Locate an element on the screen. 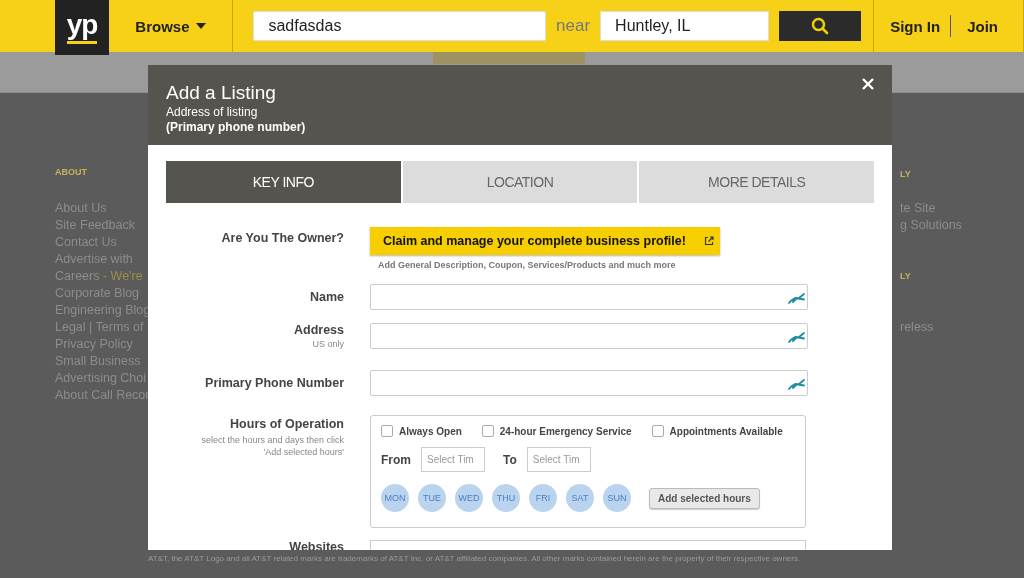 The image size is (1024, 578). tab: KEY INFO is located at coordinates (283, 182).